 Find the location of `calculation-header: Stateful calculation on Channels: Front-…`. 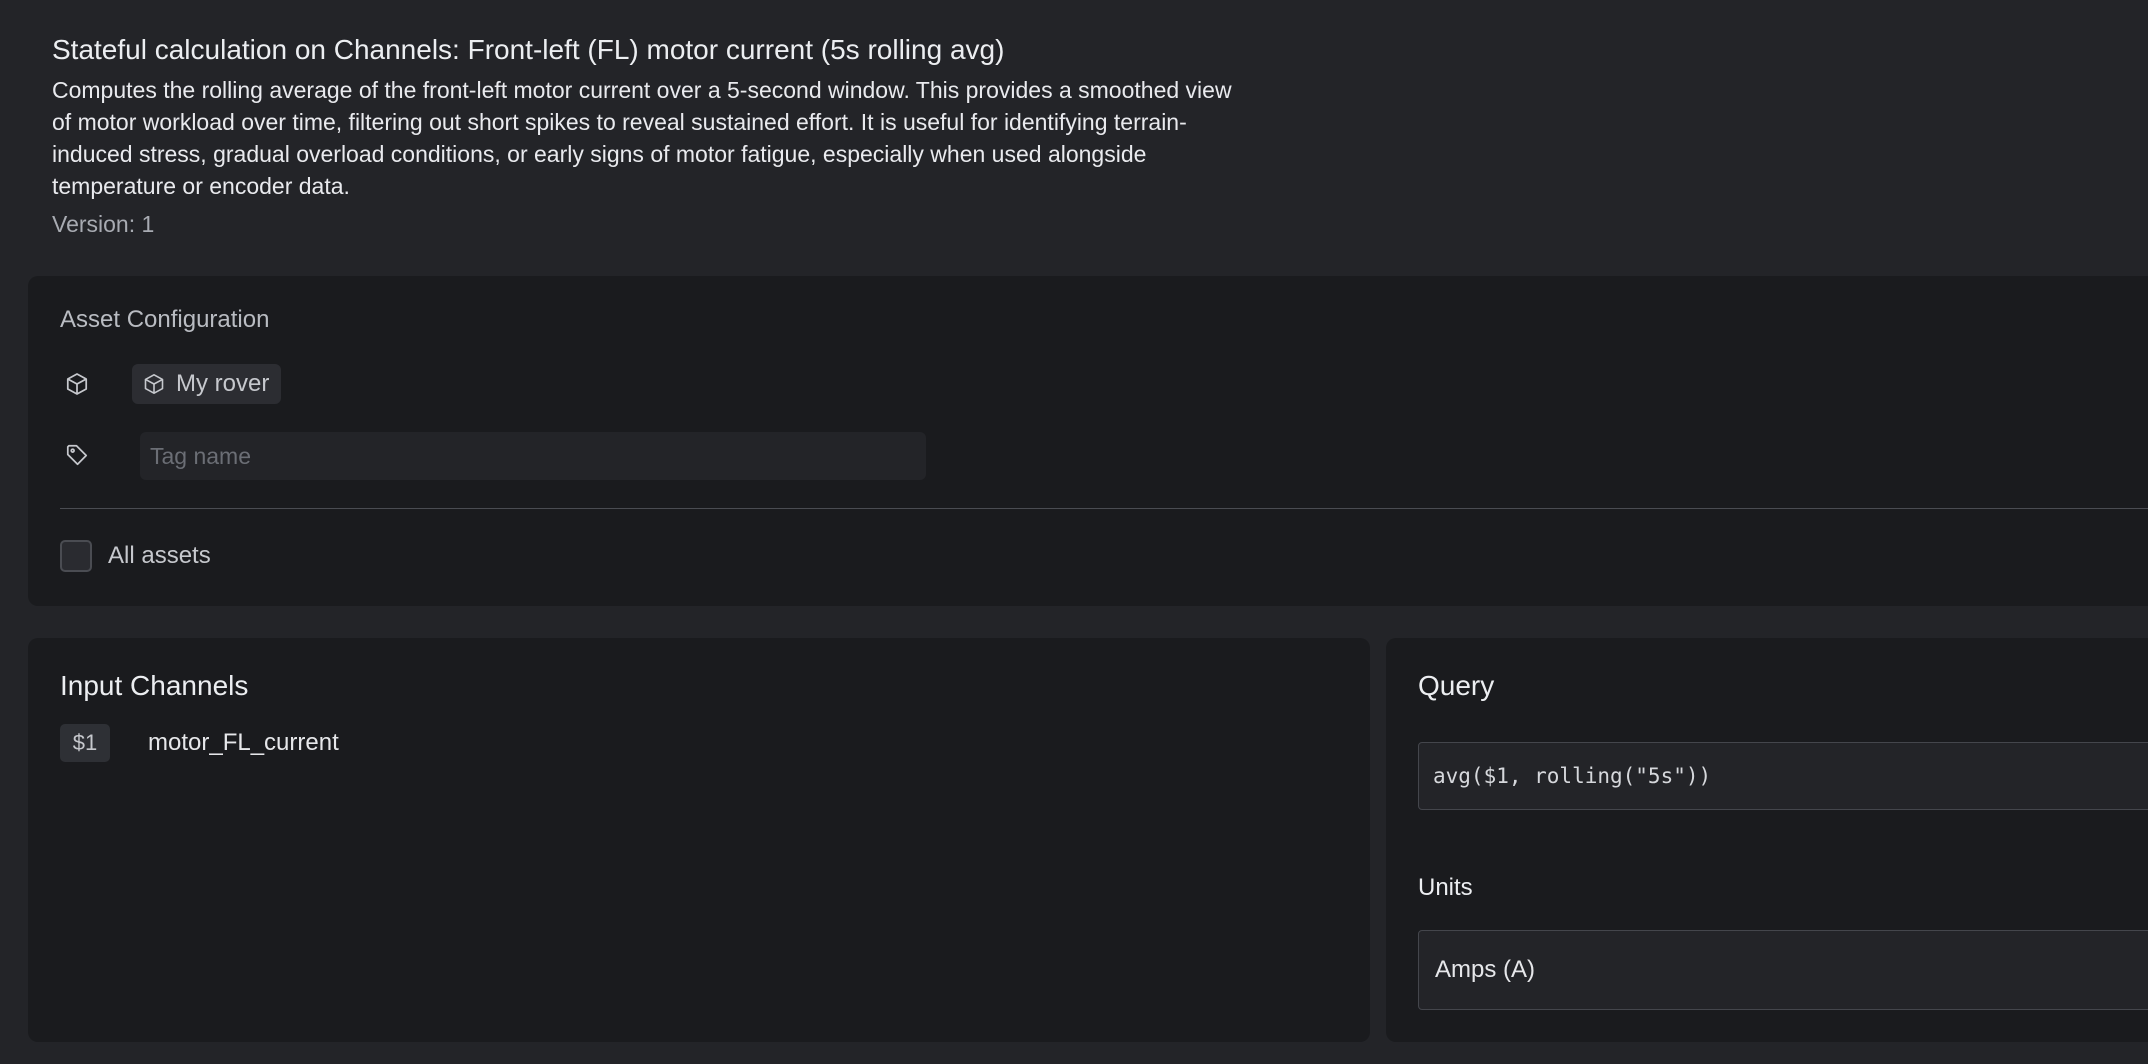

calculation-header: Stateful calculation on Channels: Front-… is located at coordinates (652, 135).